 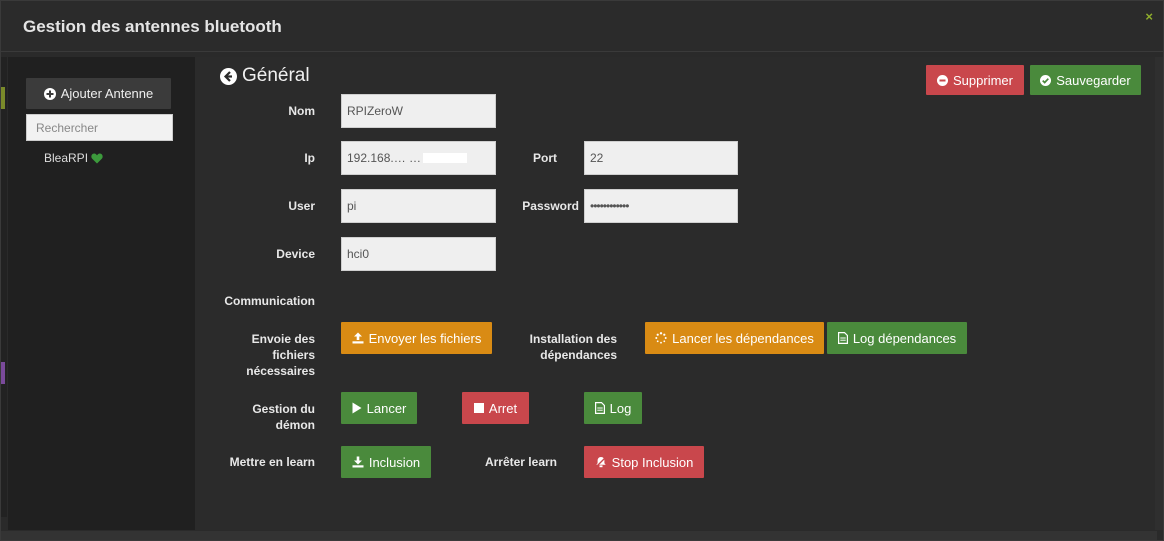 What do you see at coordinates (272, 462) in the screenshot?
I see `learn-label: Mettre en learn` at bounding box center [272, 462].